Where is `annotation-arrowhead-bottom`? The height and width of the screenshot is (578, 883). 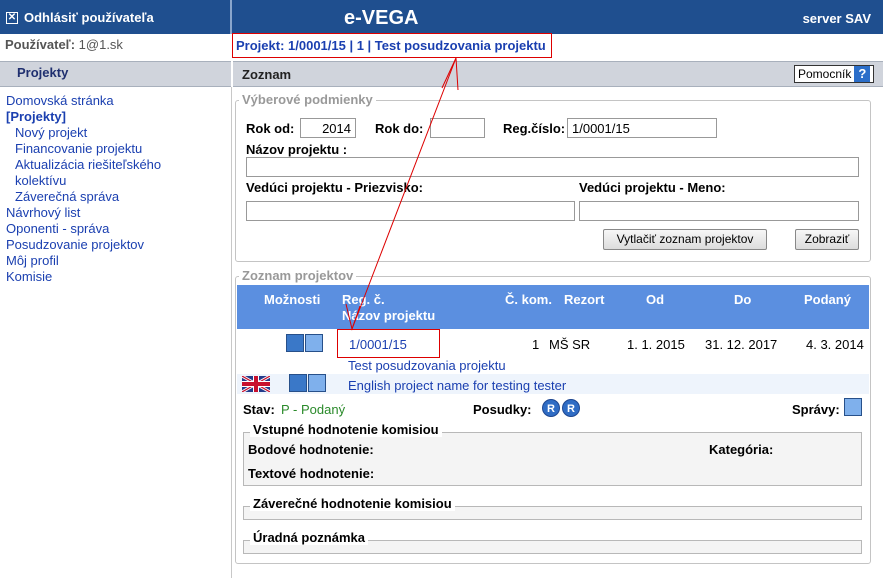
annotation-arrowhead-bottom is located at coordinates (353, 317).